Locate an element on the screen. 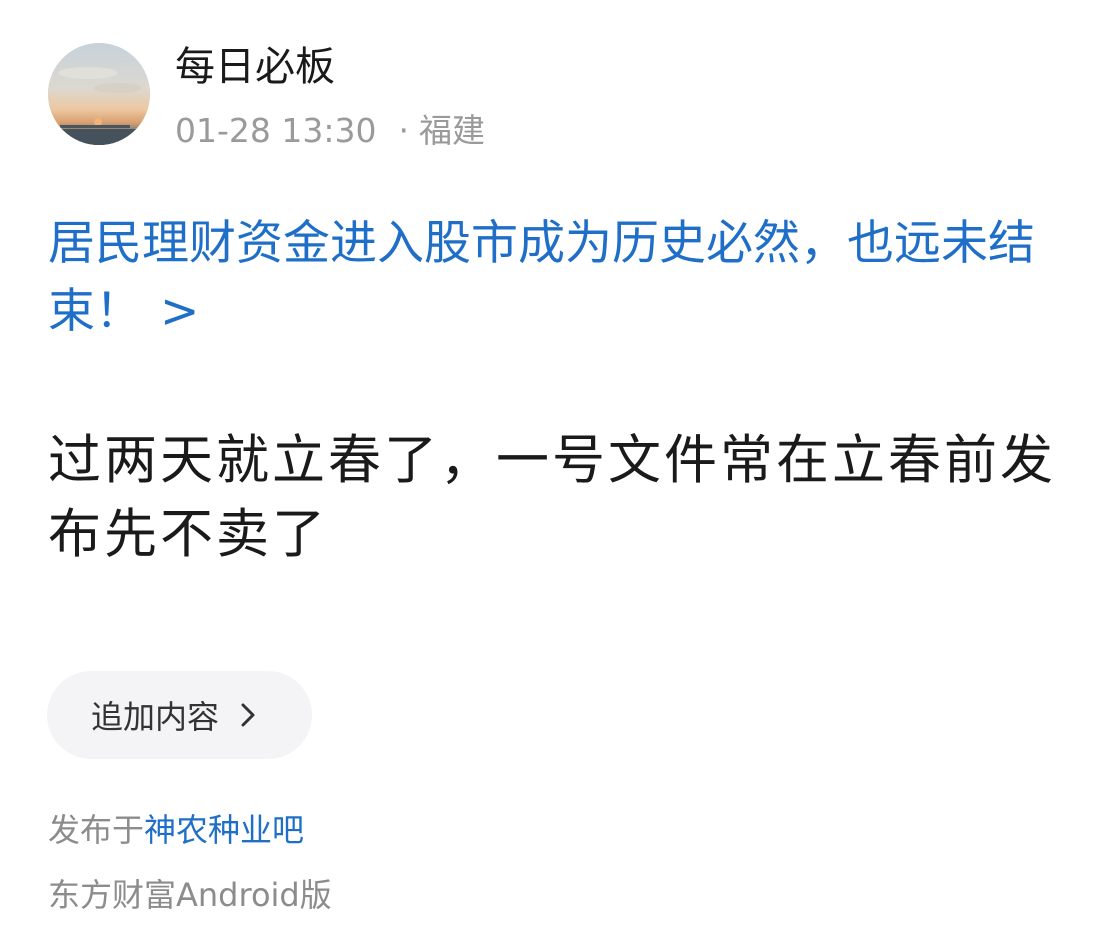  append-content-label: 追加内容 is located at coordinates (155, 717).